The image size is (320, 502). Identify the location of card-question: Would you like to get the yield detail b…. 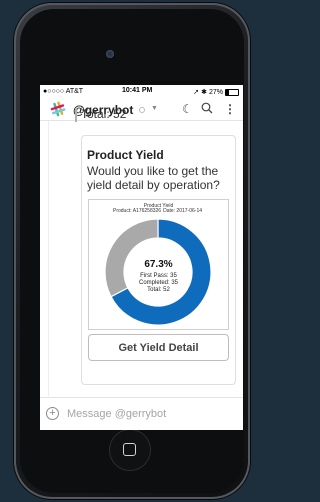
(153, 178).